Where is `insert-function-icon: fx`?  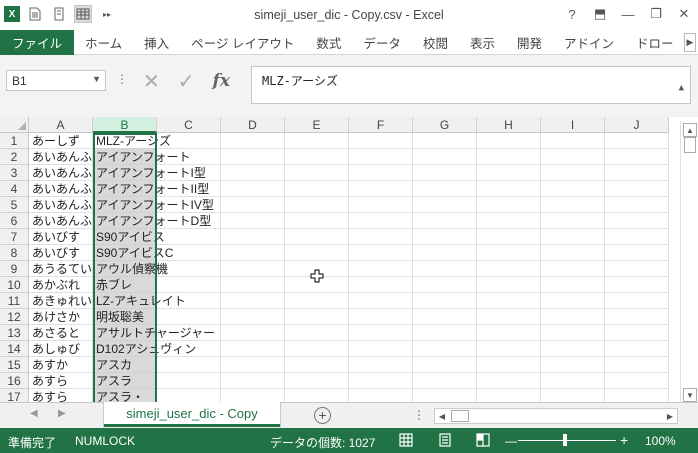
insert-function-icon: fx is located at coordinates (221, 81).